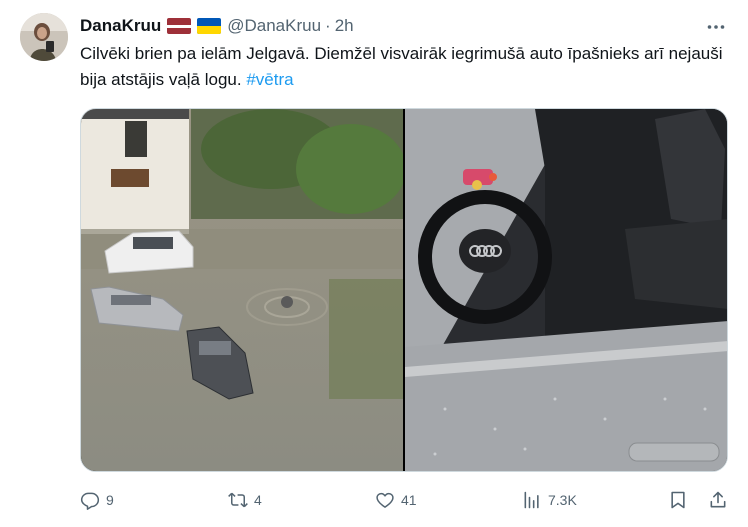  I want to click on ukraine-flag-icon, so click(209, 26).